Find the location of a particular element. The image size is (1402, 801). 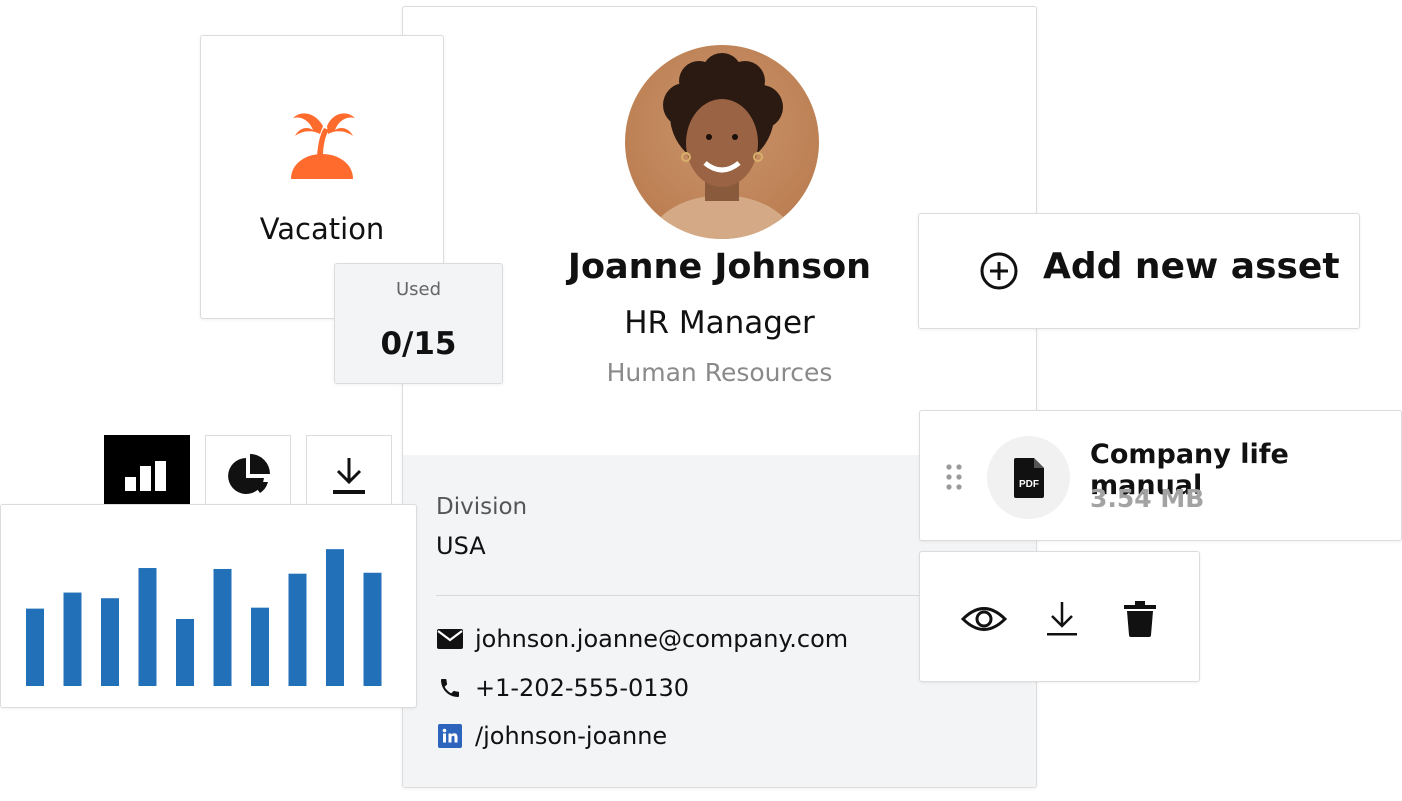

file-actions is located at coordinates (1059, 616).